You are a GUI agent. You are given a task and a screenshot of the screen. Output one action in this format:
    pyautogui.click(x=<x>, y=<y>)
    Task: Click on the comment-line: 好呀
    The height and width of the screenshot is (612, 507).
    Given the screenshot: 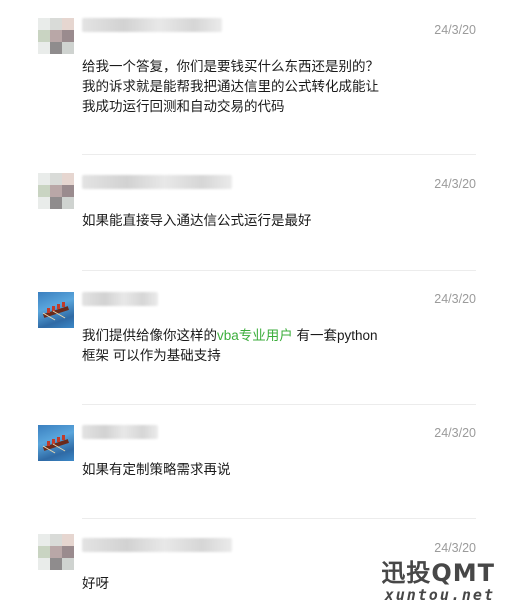 What is the action you would take?
    pyautogui.click(x=95, y=583)
    